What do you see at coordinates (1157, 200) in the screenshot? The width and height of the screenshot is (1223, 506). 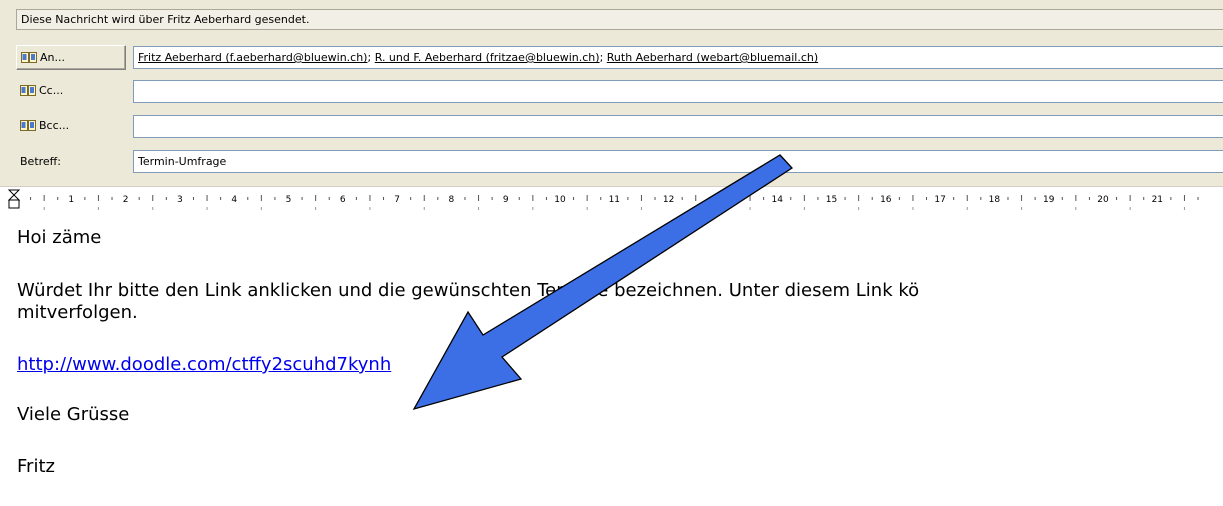 I see `ruler-number: 21` at bounding box center [1157, 200].